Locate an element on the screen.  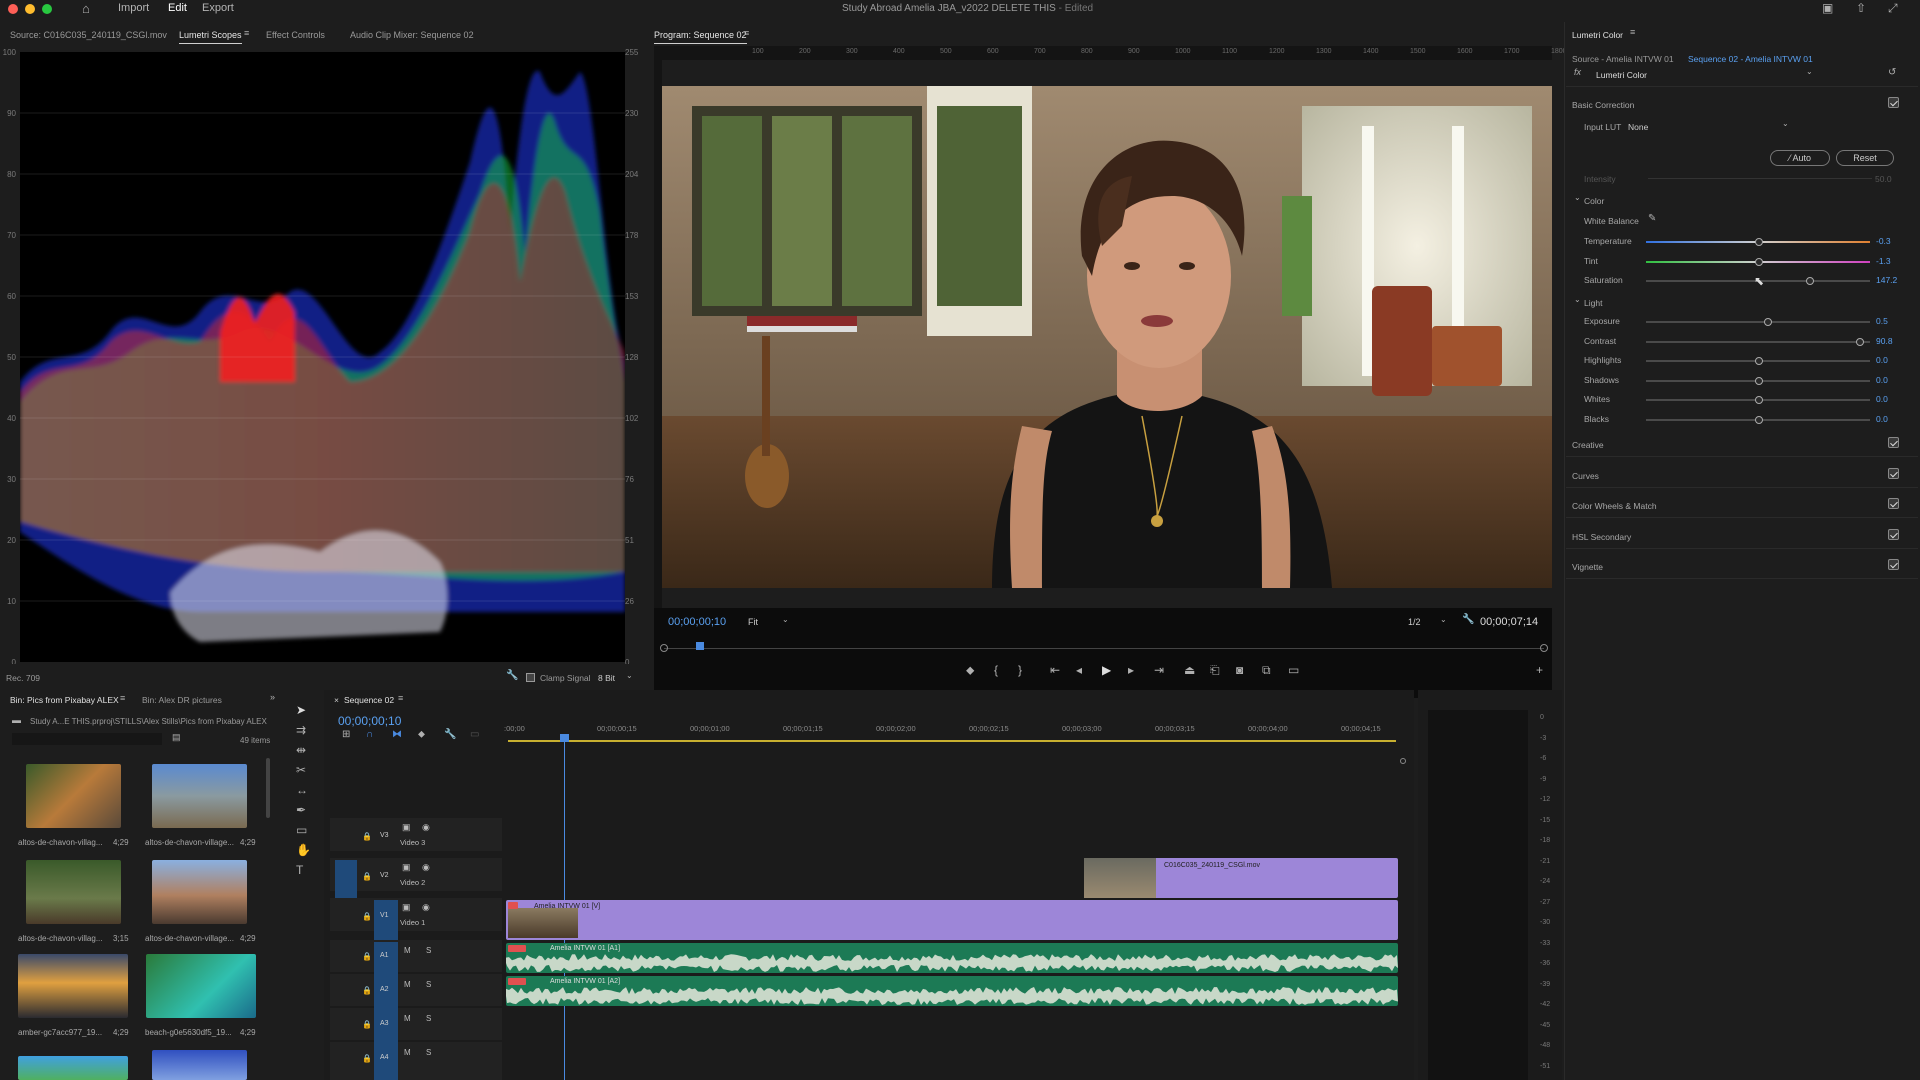
light-section-header: Light is located at coordinates (1593, 303).